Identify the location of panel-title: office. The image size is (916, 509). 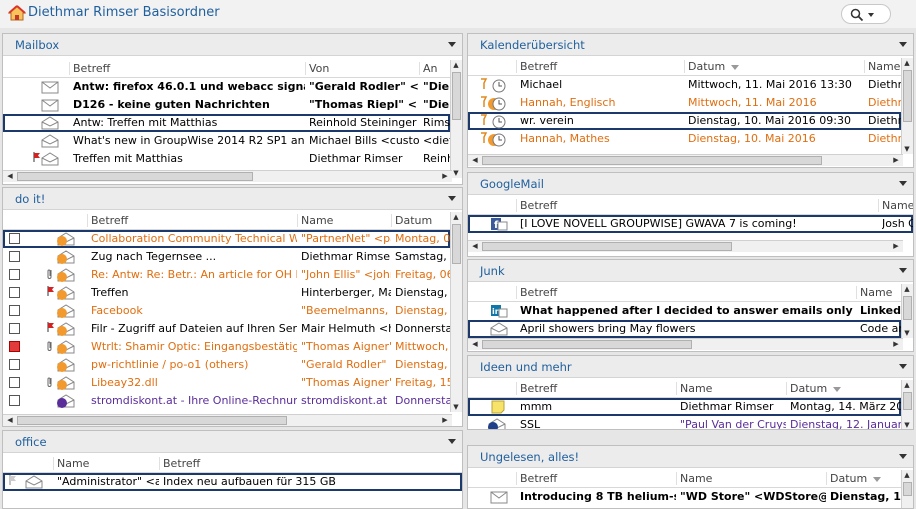
(31, 442).